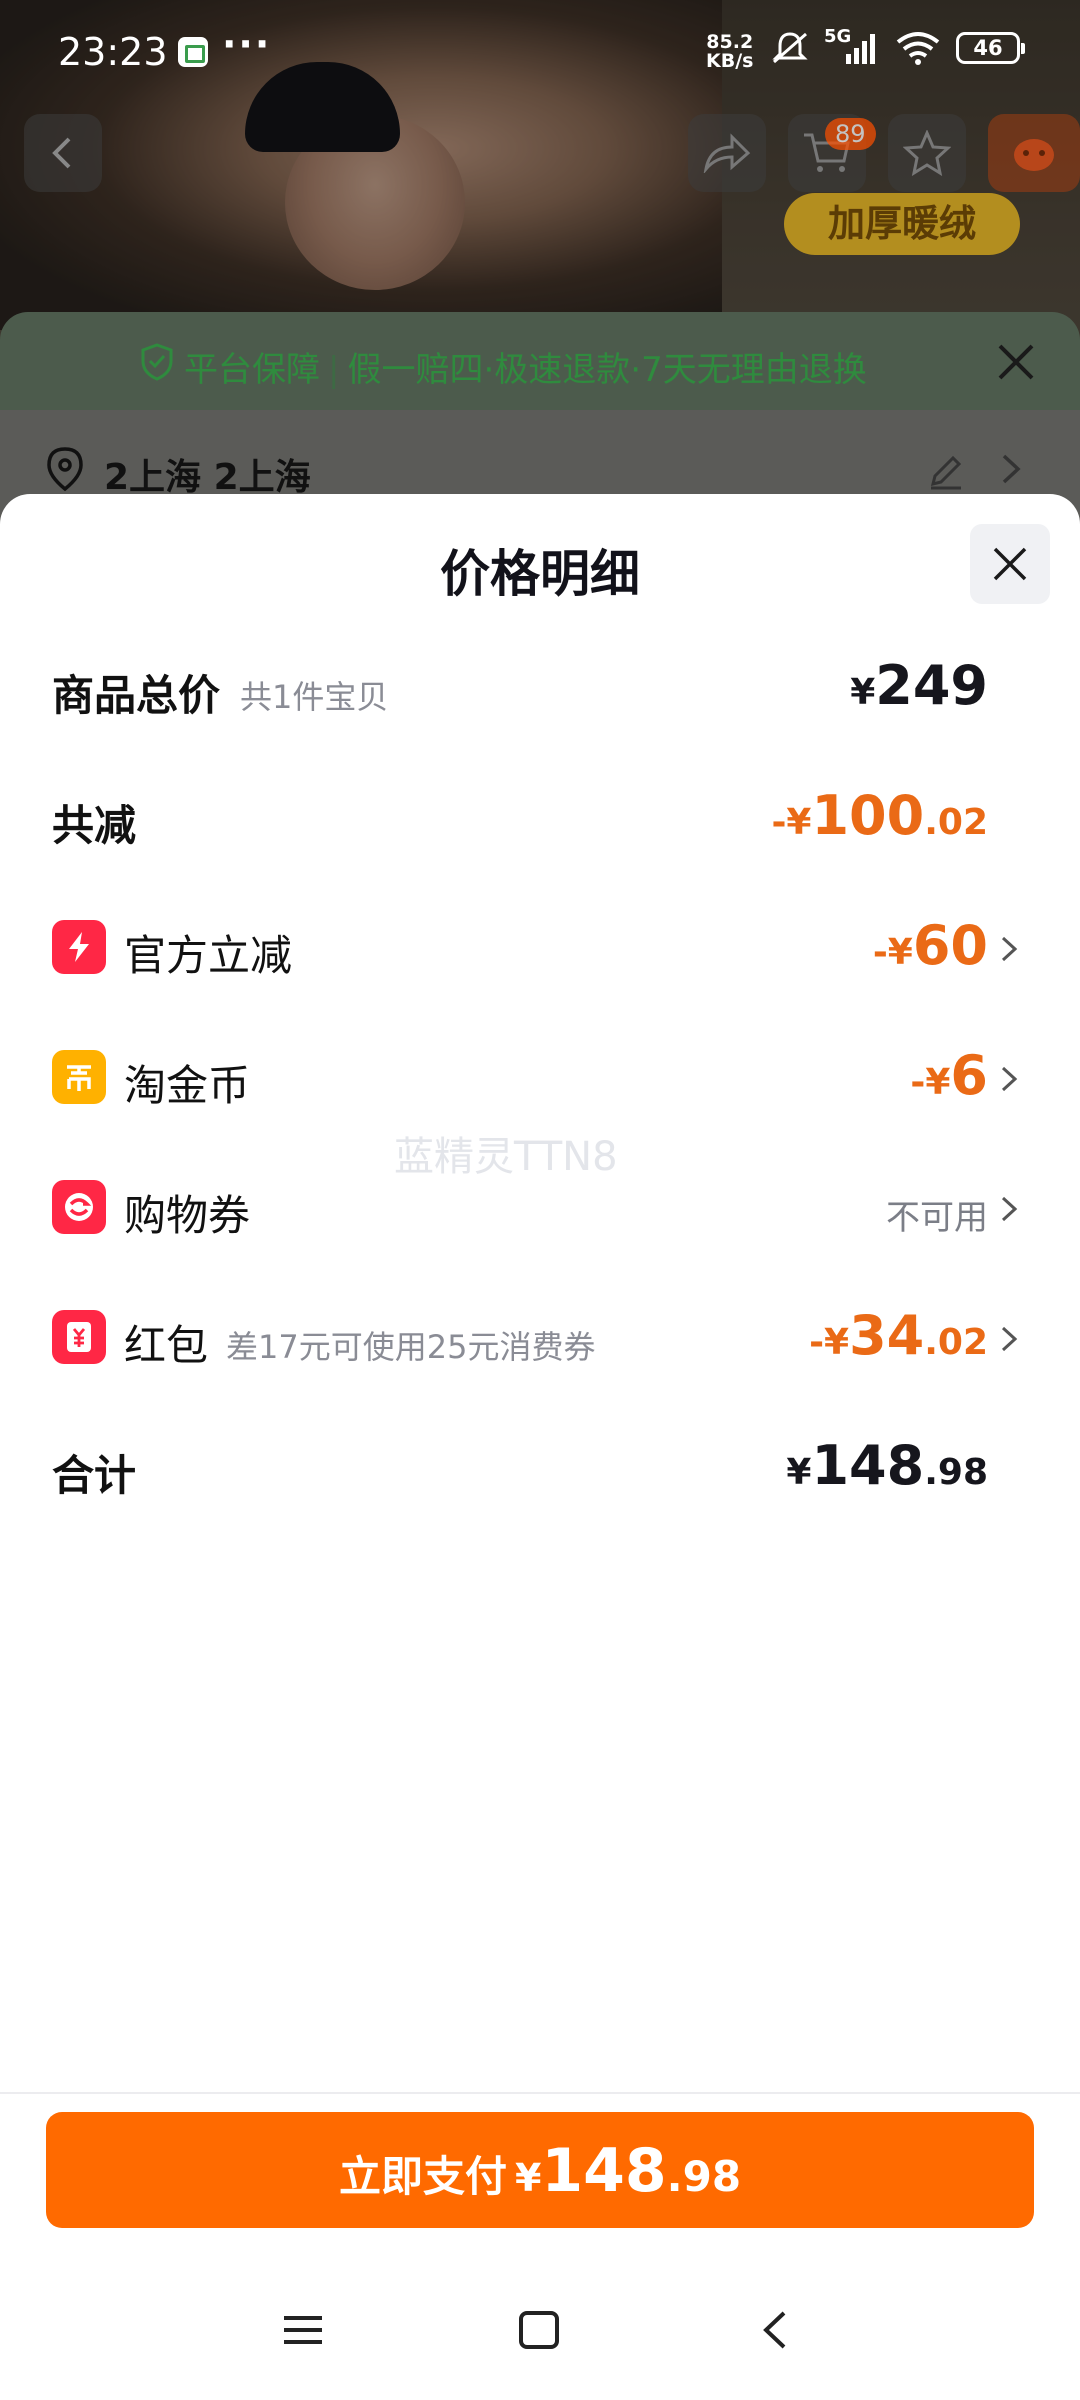 This screenshot has width=1080, height=2400. I want to click on coins-amount: -¥6, so click(949, 1075).